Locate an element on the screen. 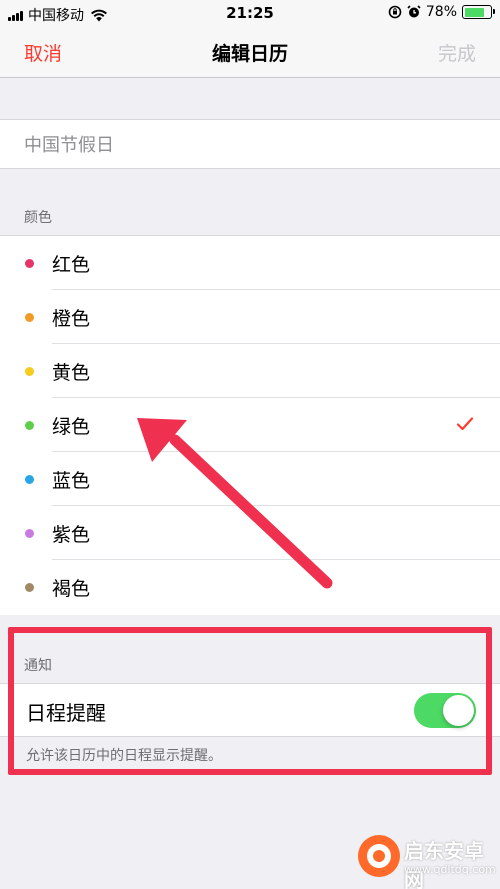  color-label: 黄色 is located at coordinates (71, 373).